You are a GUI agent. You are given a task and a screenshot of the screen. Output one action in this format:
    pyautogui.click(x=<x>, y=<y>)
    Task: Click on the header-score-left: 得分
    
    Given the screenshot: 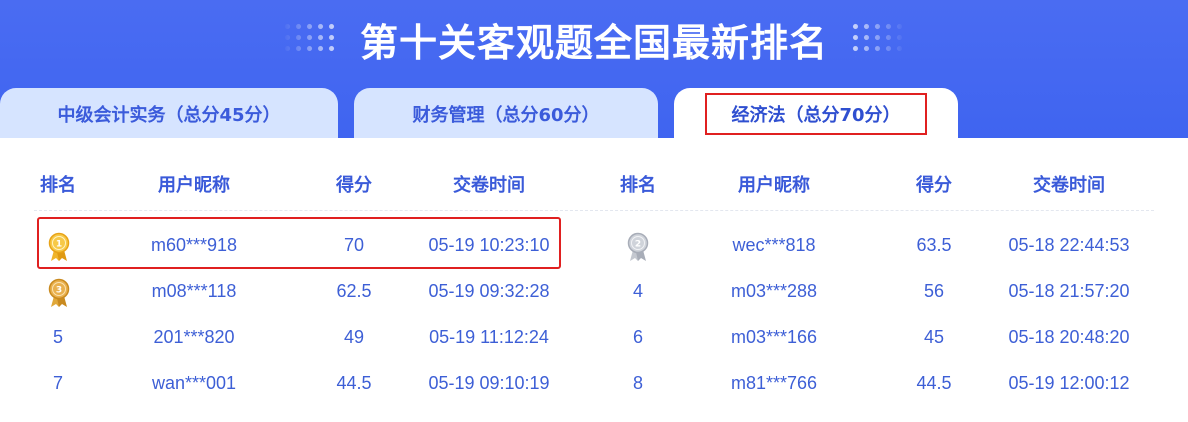 What is the action you would take?
    pyautogui.click(x=354, y=185)
    